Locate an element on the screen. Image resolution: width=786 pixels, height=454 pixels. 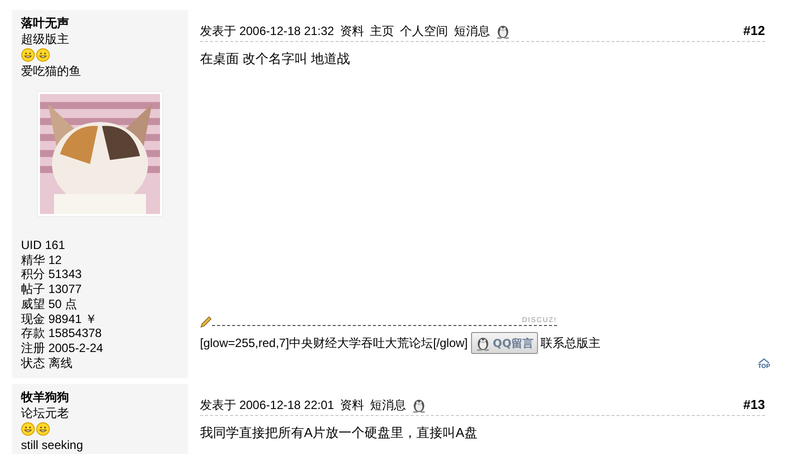
author-stat: 帖子 13077 is located at coordinates (52, 289).